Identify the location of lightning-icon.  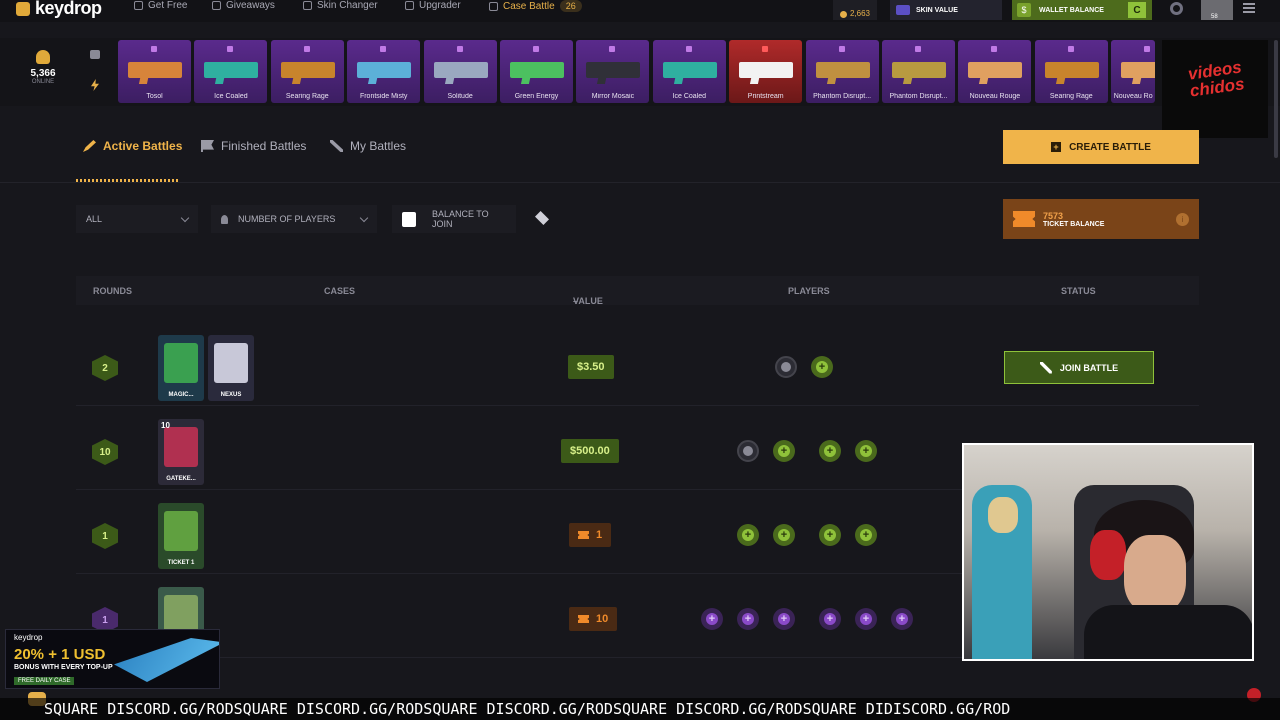
(95, 85).